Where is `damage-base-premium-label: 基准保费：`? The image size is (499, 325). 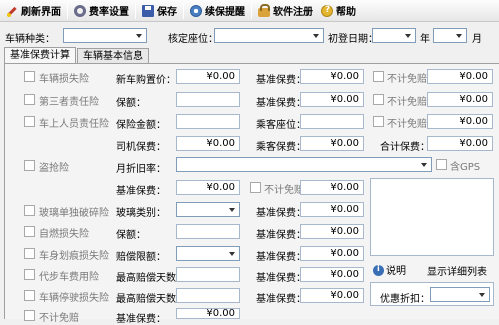
damage-base-premium-label: 基准保费： is located at coordinates (281, 80).